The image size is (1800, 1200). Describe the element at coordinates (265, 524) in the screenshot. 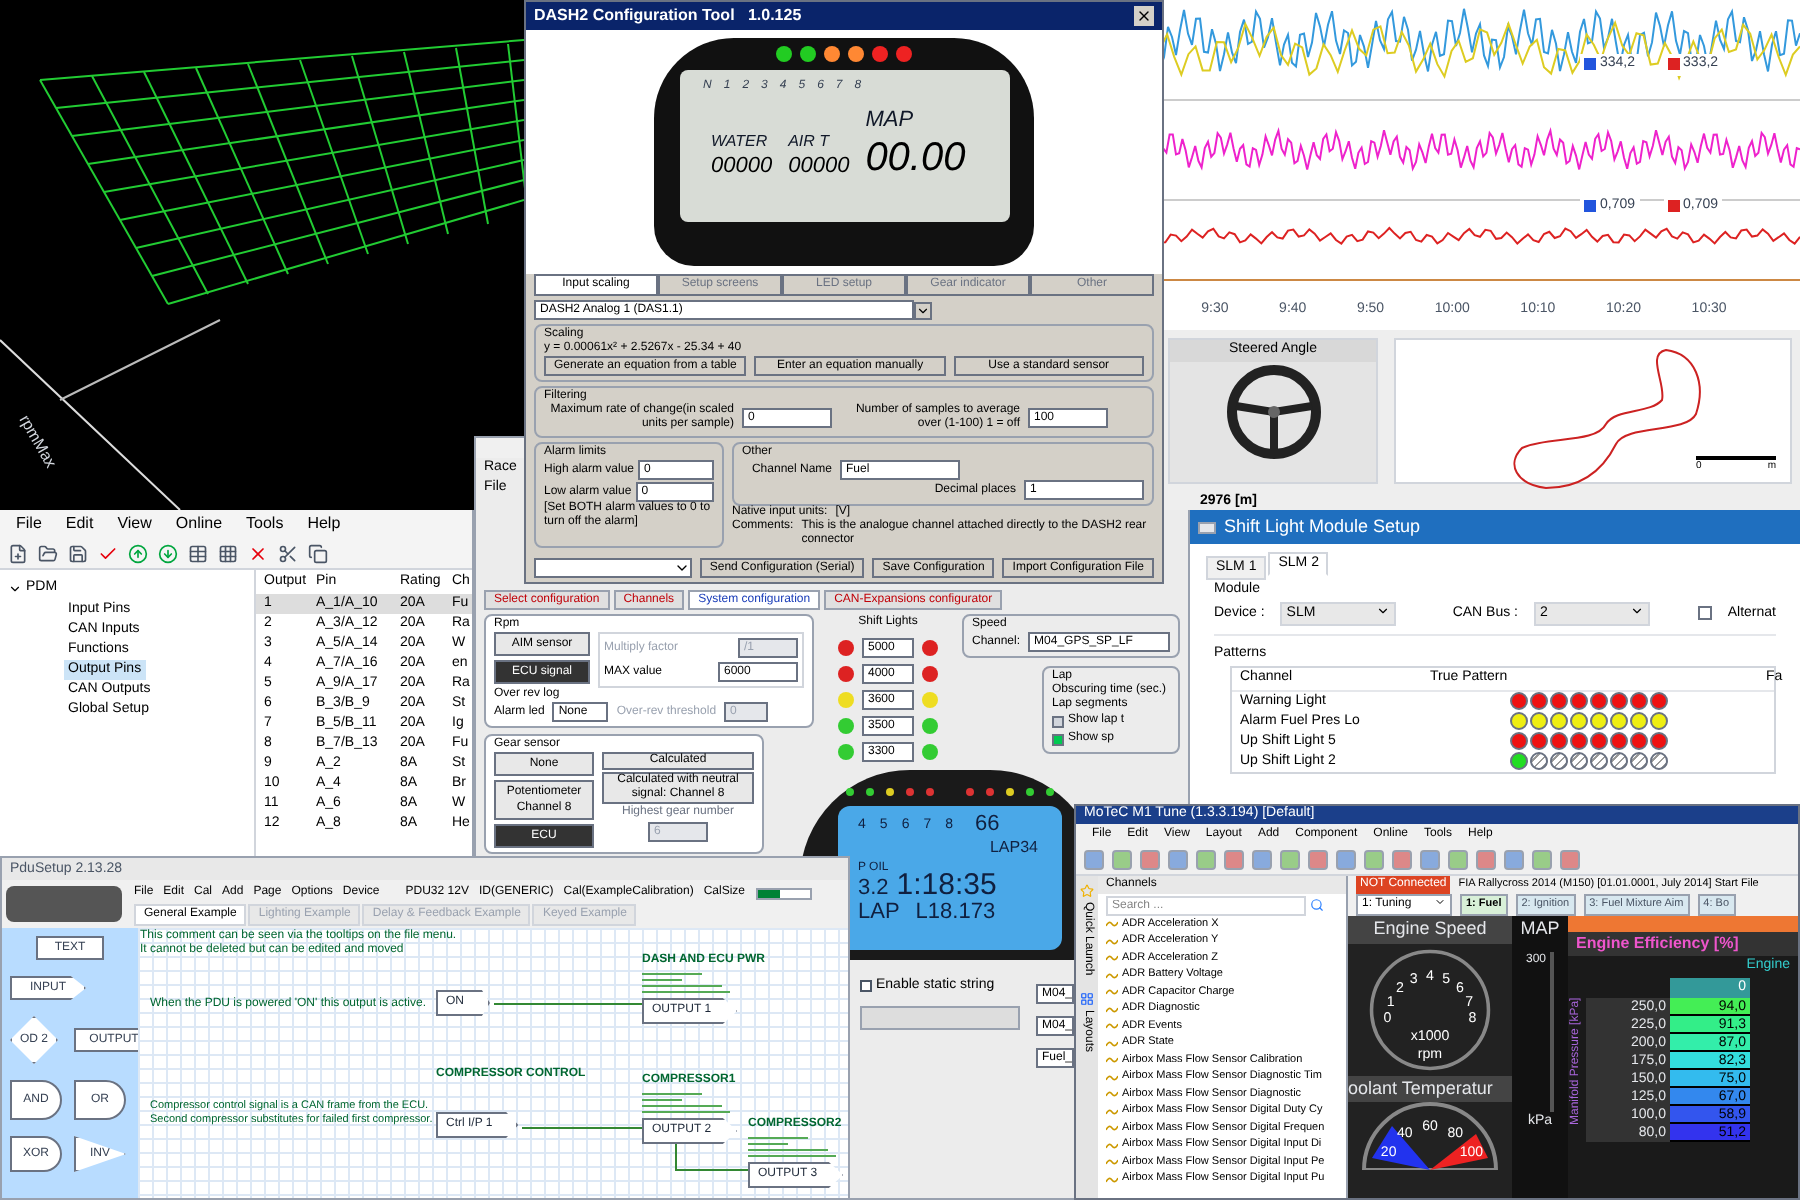

I see `menu-item: Tools` at that location.